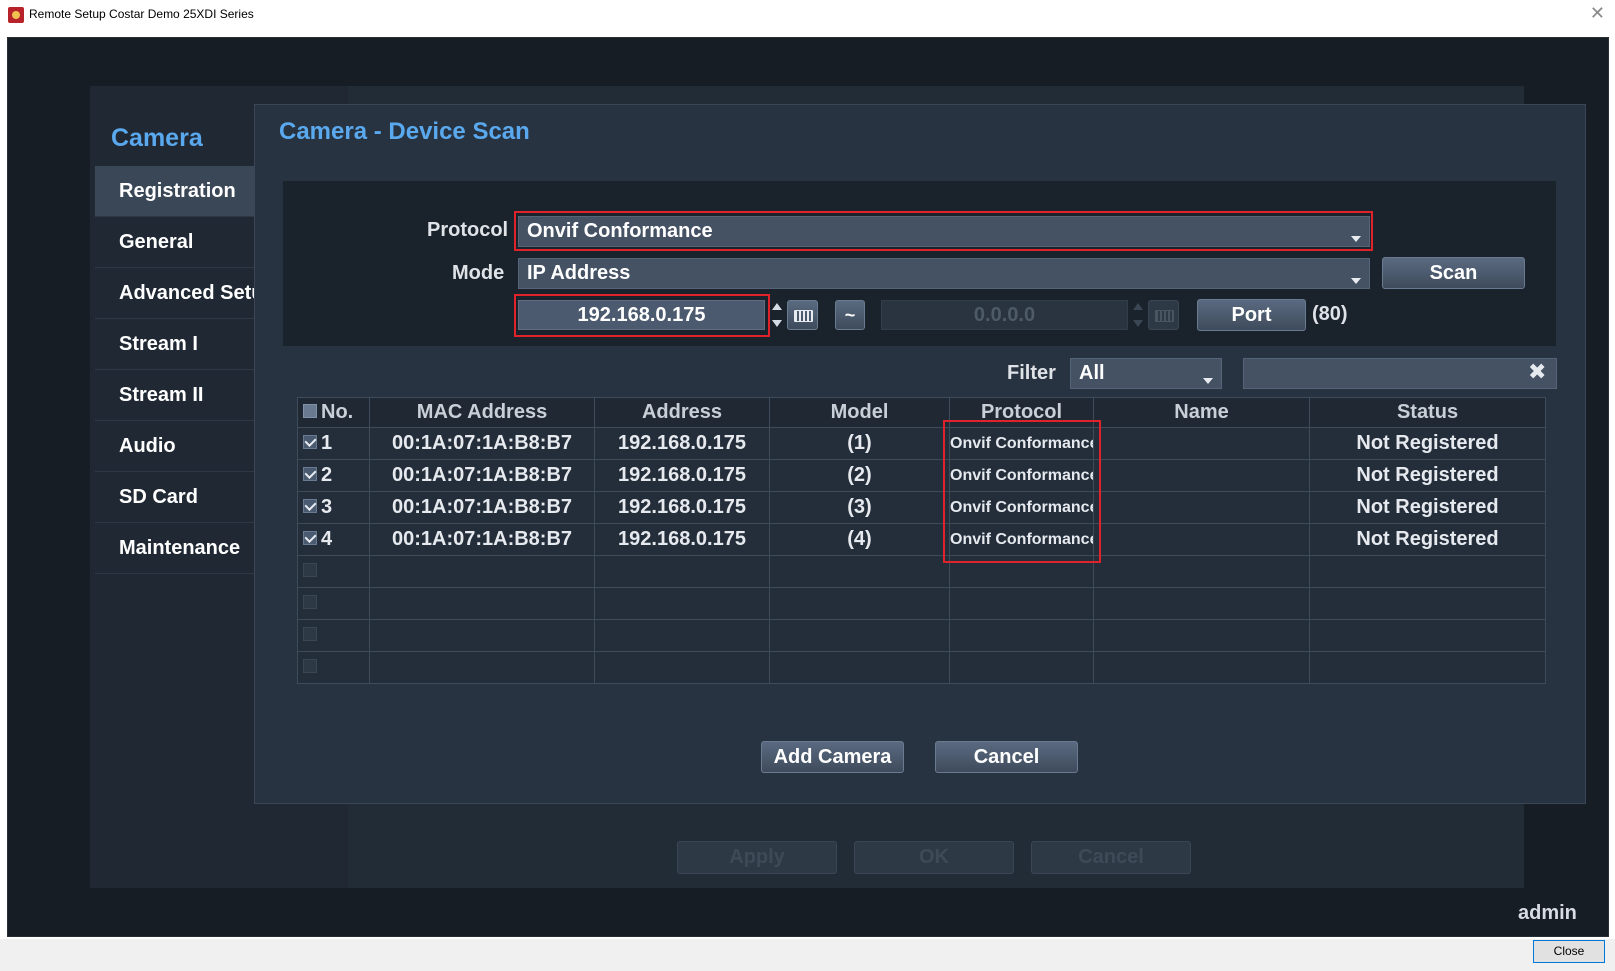 The image size is (1615, 971). Describe the element at coordinates (327, 443) in the screenshot. I see `row-no: 1` at that location.